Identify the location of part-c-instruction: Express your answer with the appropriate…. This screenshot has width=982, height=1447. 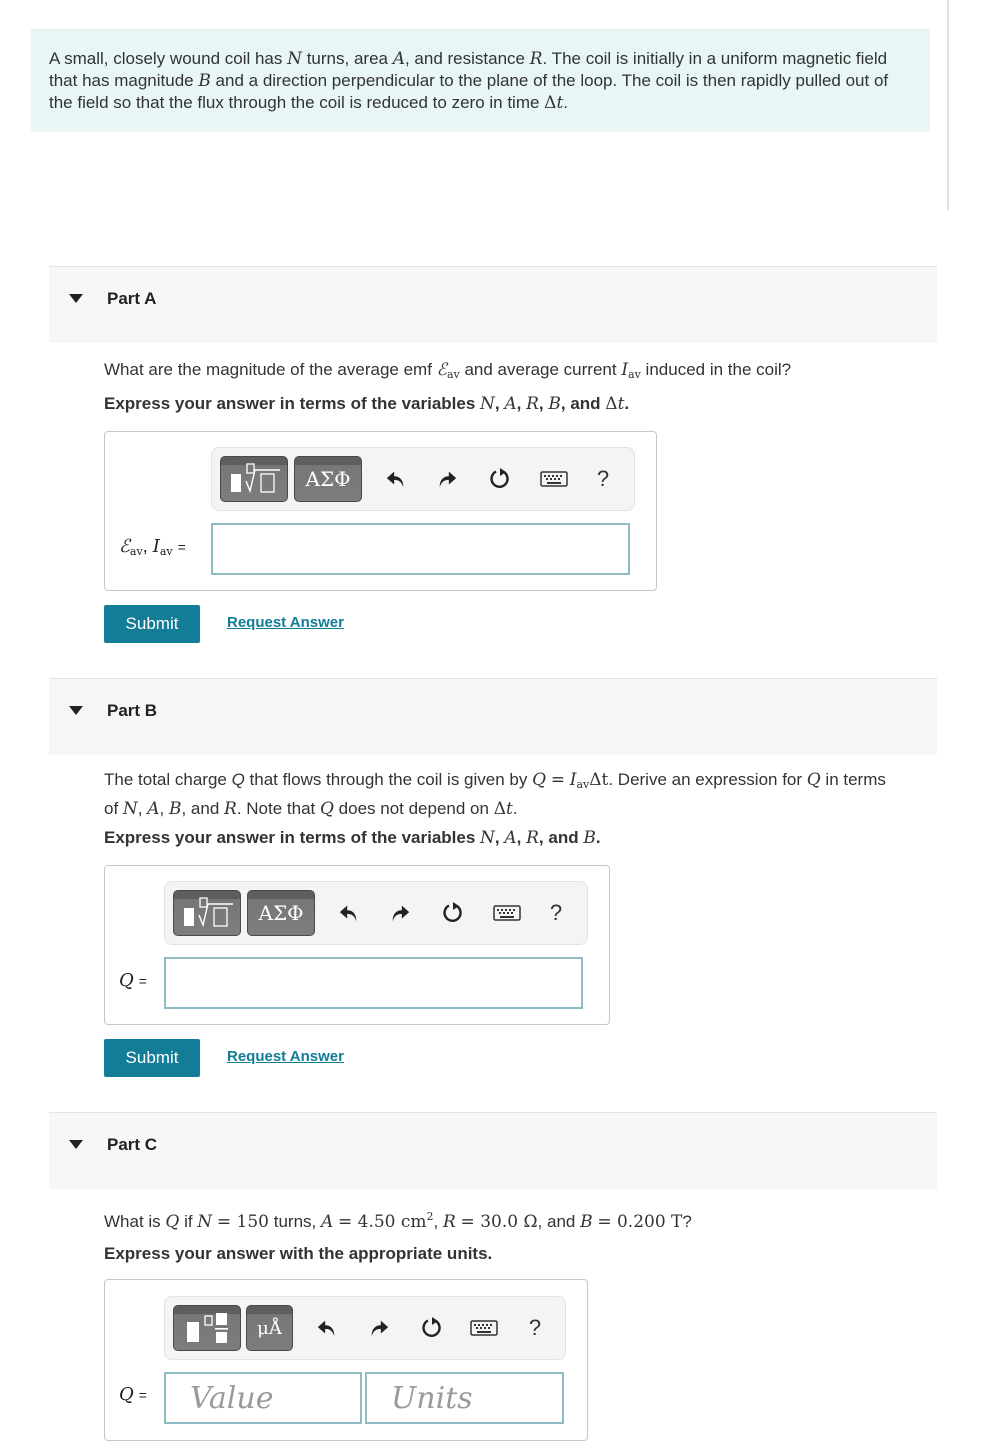
(298, 1253).